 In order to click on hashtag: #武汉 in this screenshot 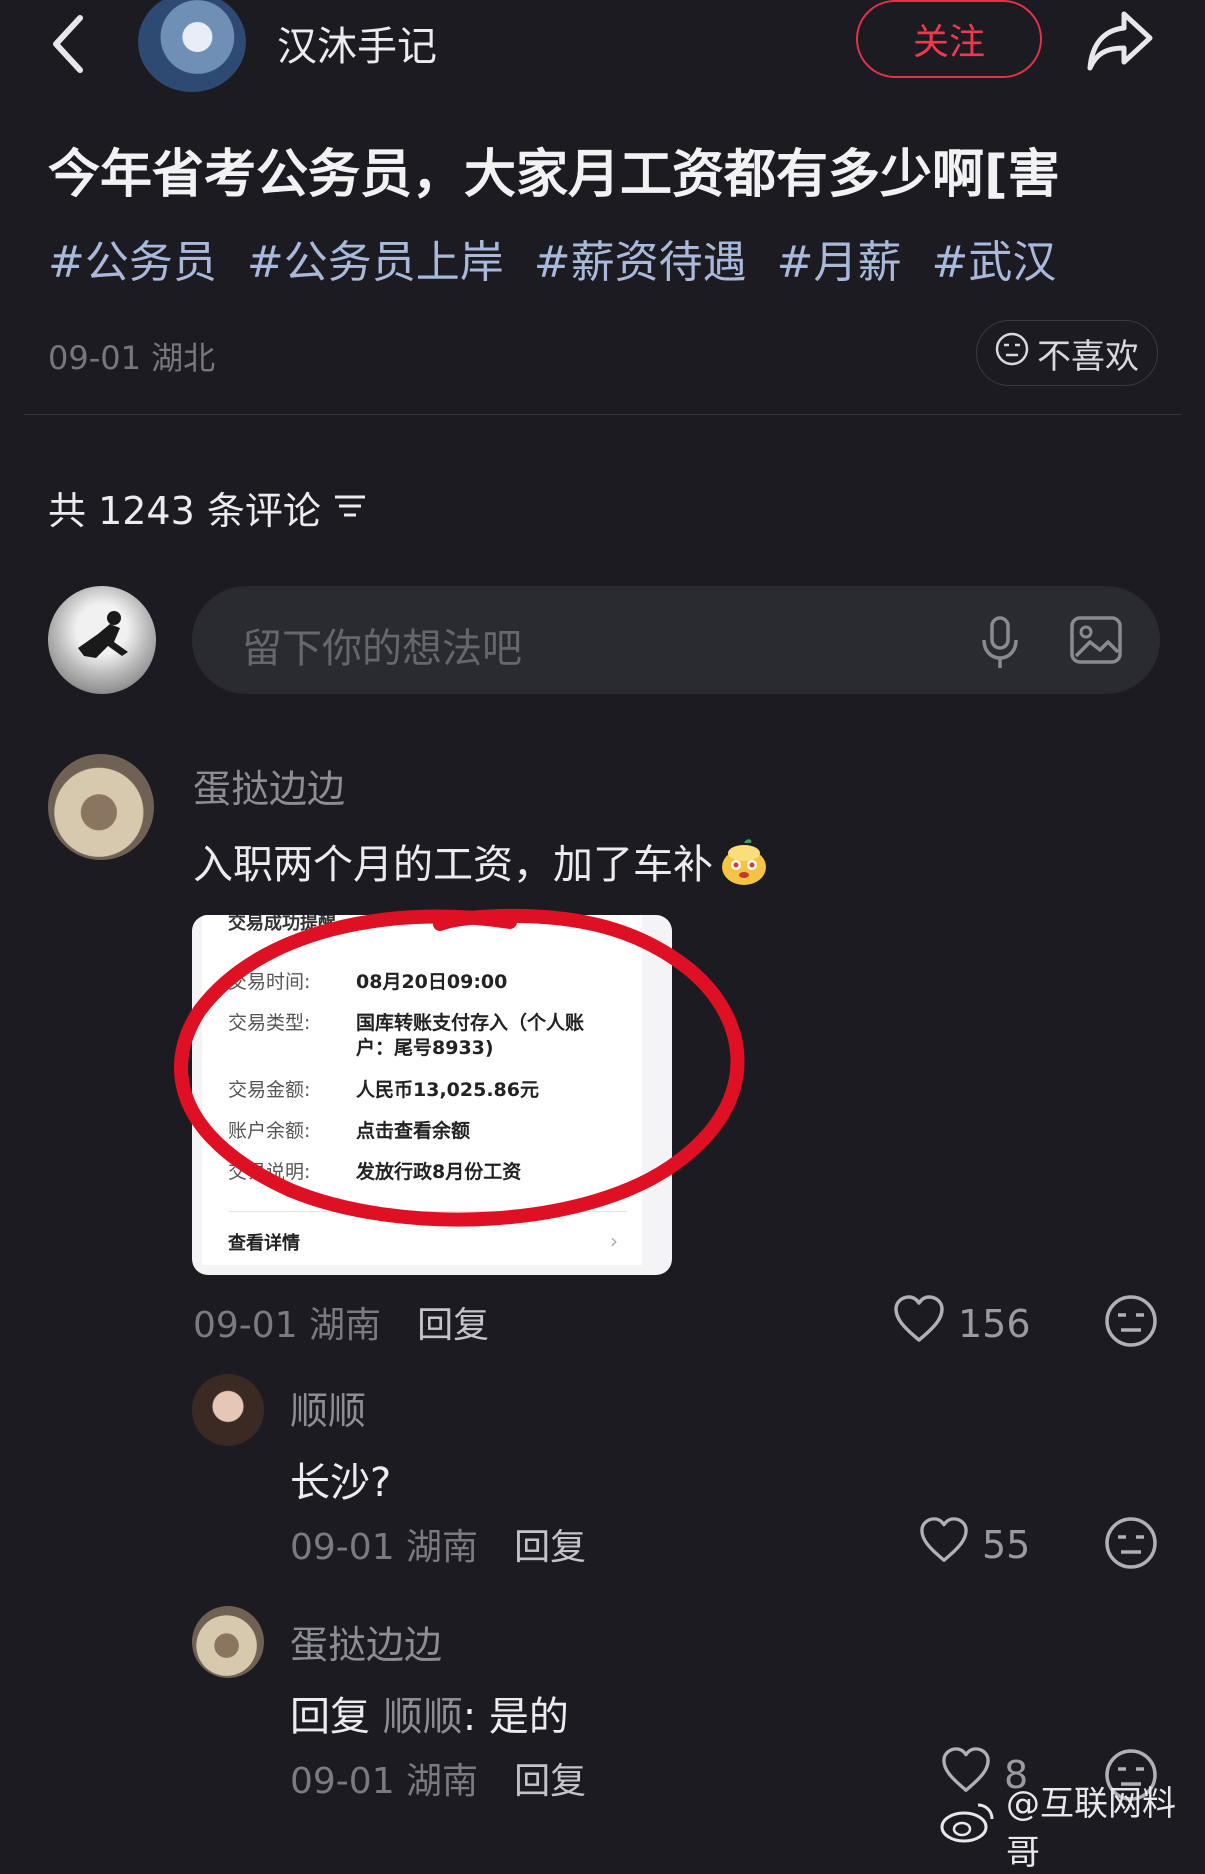, I will do `click(994, 262)`.